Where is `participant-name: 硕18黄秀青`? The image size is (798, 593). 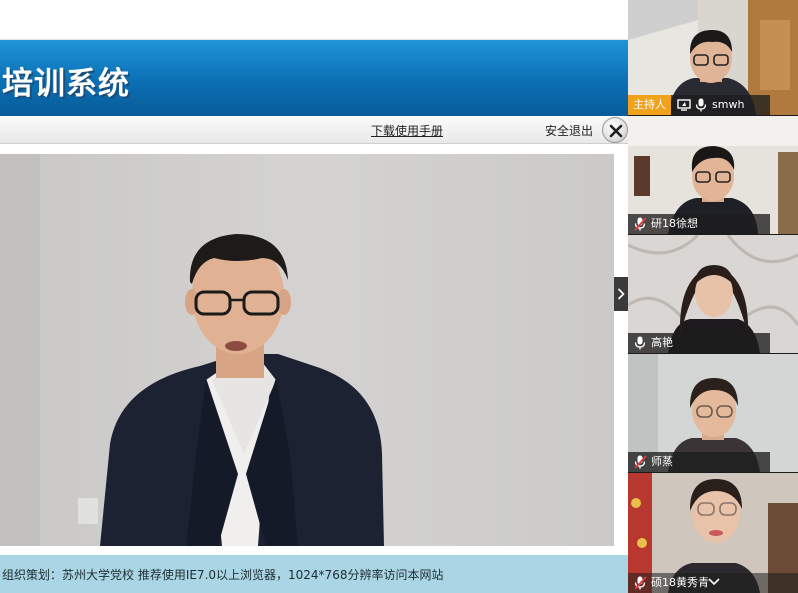 participant-name: 硕18黄秀青 is located at coordinates (680, 582).